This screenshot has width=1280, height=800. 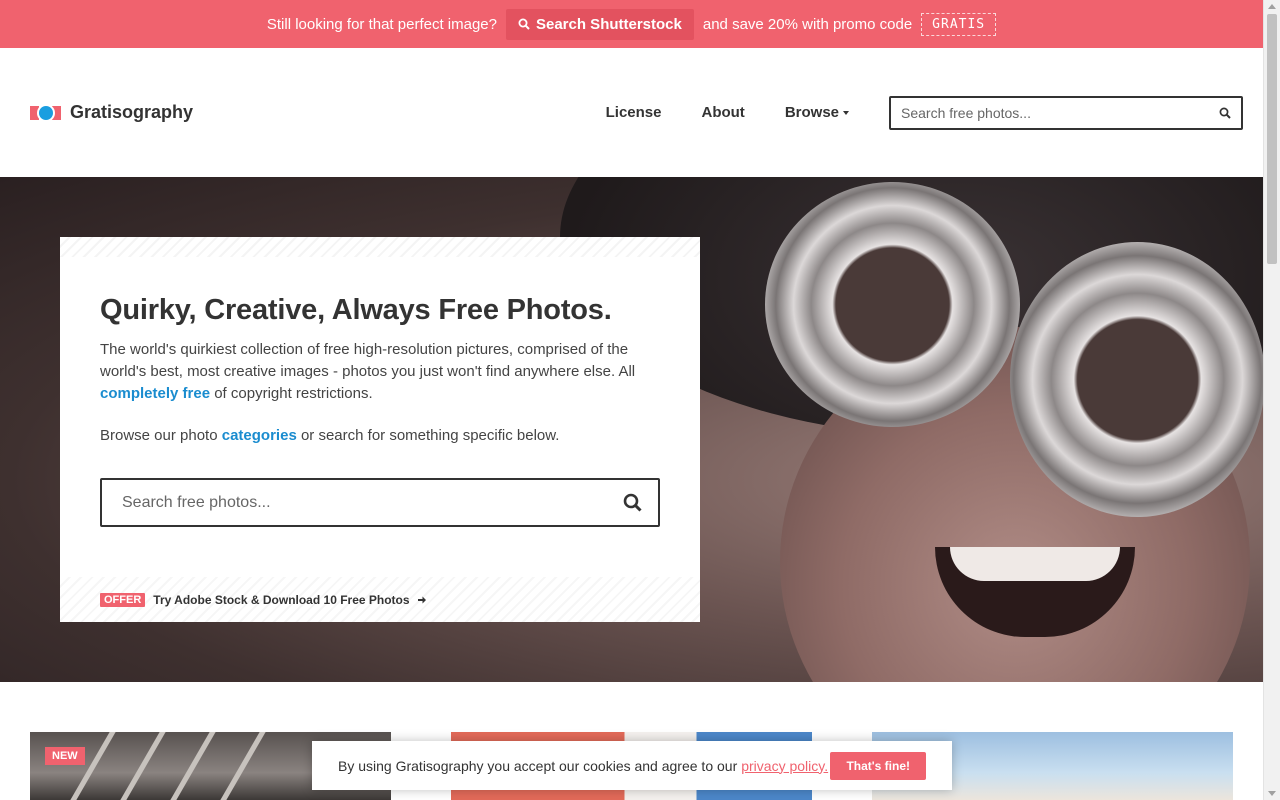 I want to click on promo-code: GRATIS, so click(x=959, y=24).